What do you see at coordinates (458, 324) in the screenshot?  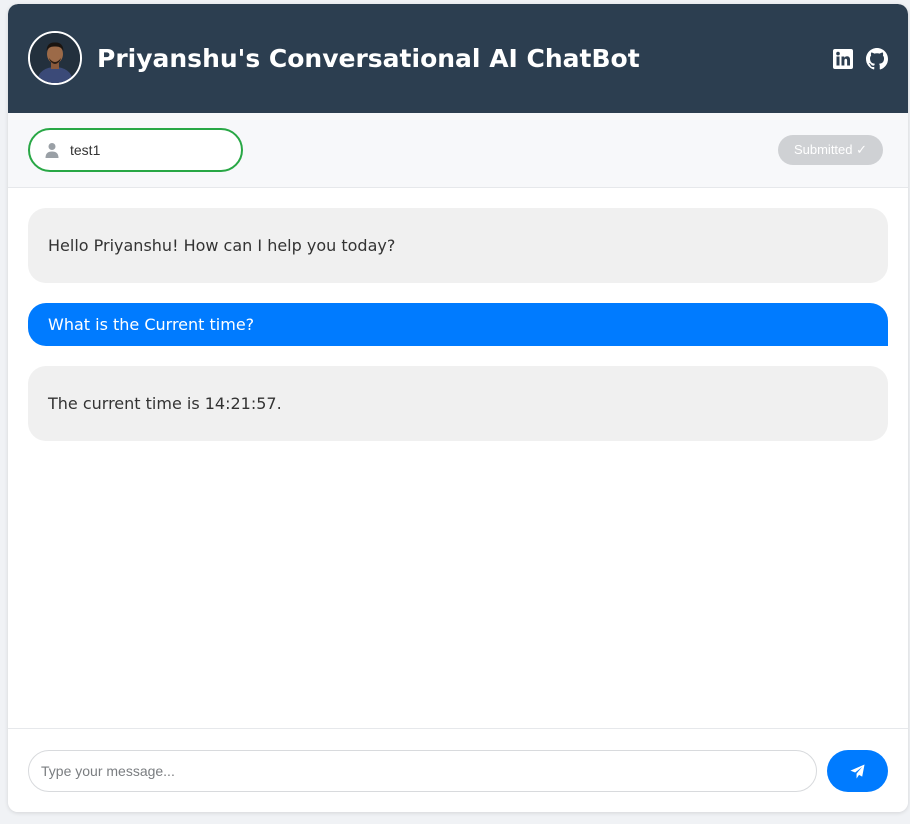 I see `user-message: What is the Current time?` at bounding box center [458, 324].